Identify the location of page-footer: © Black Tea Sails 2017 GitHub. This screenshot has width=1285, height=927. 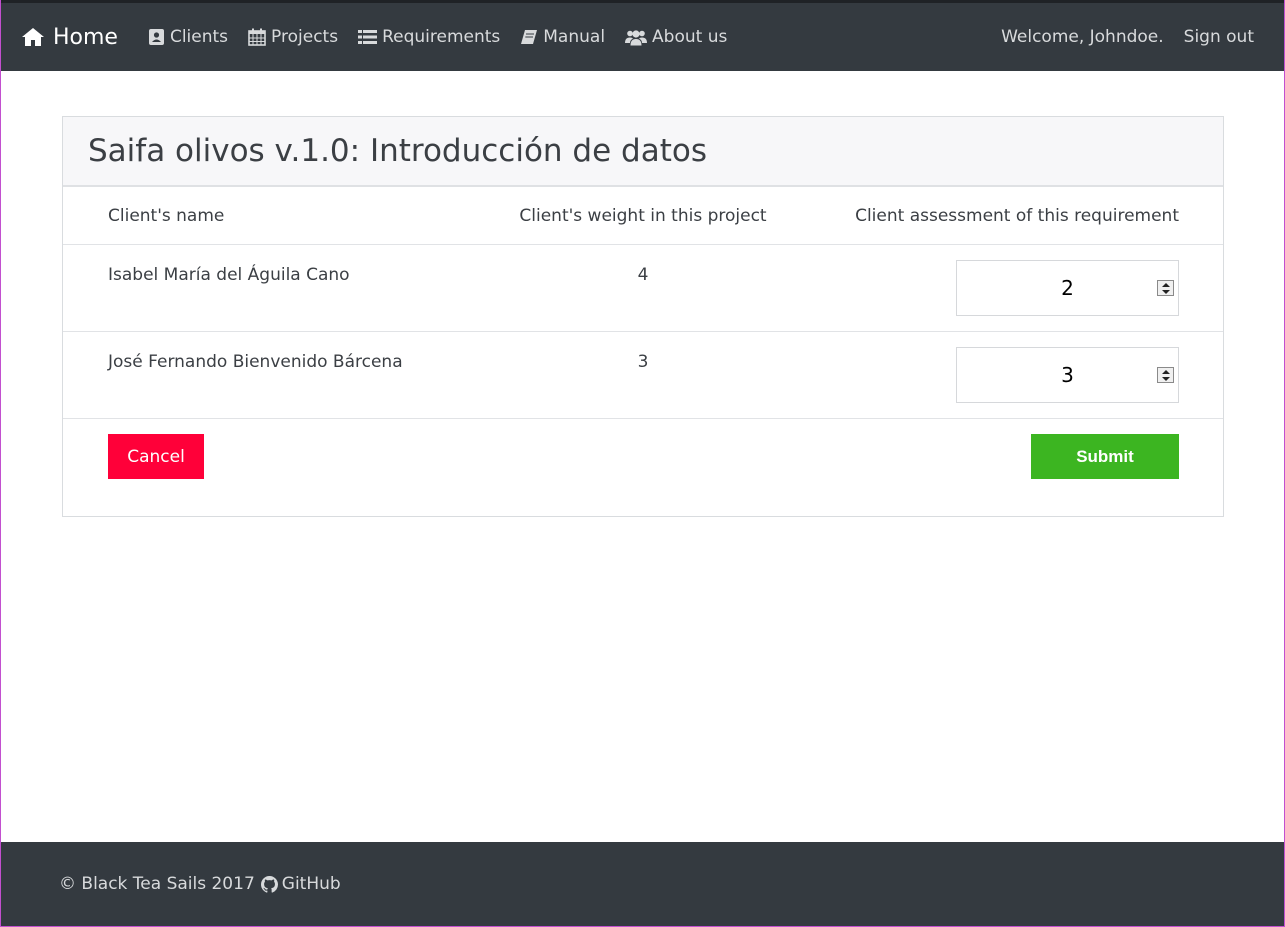
(642, 884).